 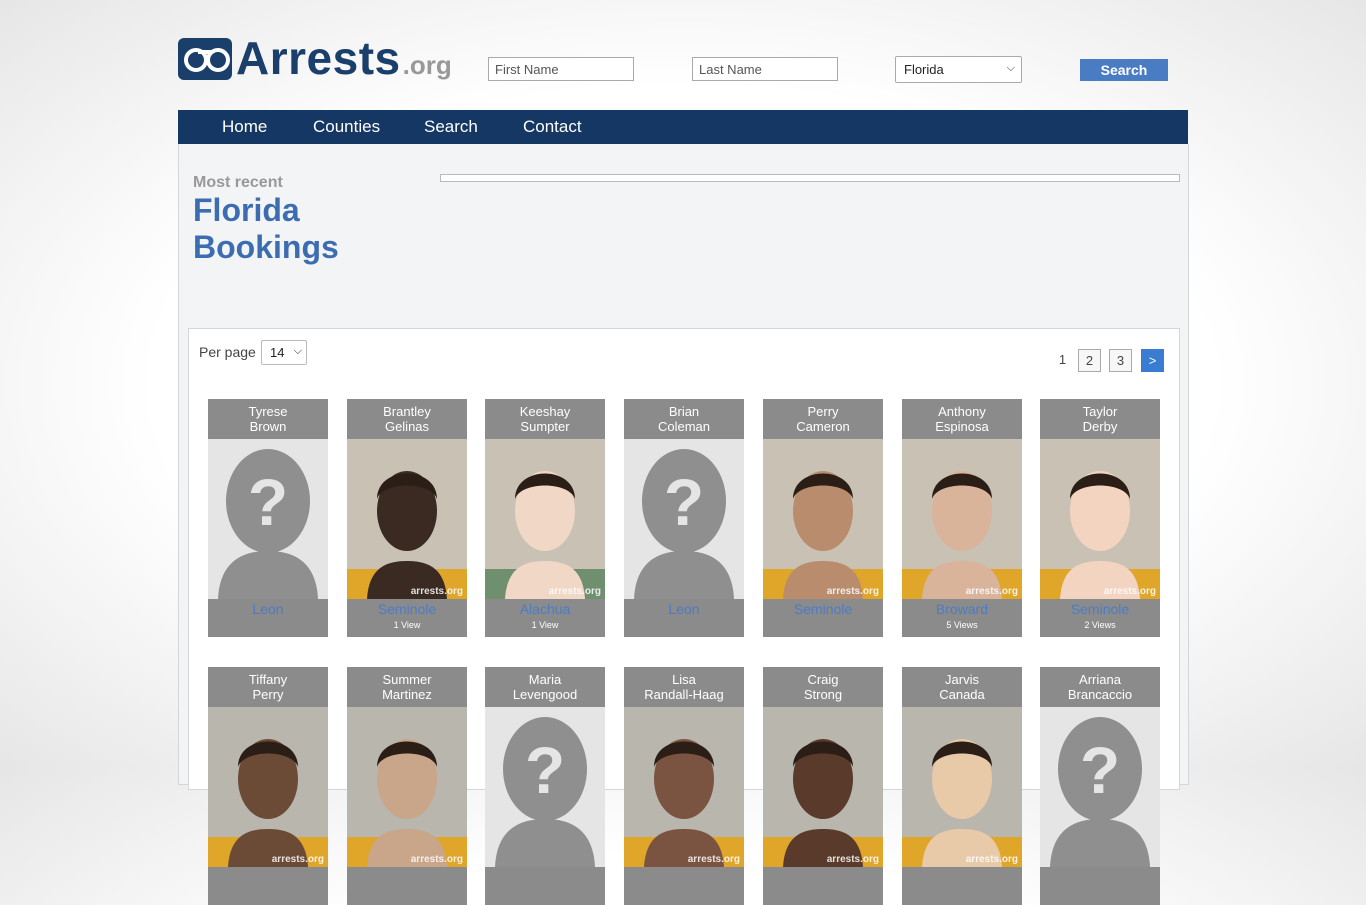 What do you see at coordinates (545, 679) in the screenshot?
I see `booking-first-name: Maria` at bounding box center [545, 679].